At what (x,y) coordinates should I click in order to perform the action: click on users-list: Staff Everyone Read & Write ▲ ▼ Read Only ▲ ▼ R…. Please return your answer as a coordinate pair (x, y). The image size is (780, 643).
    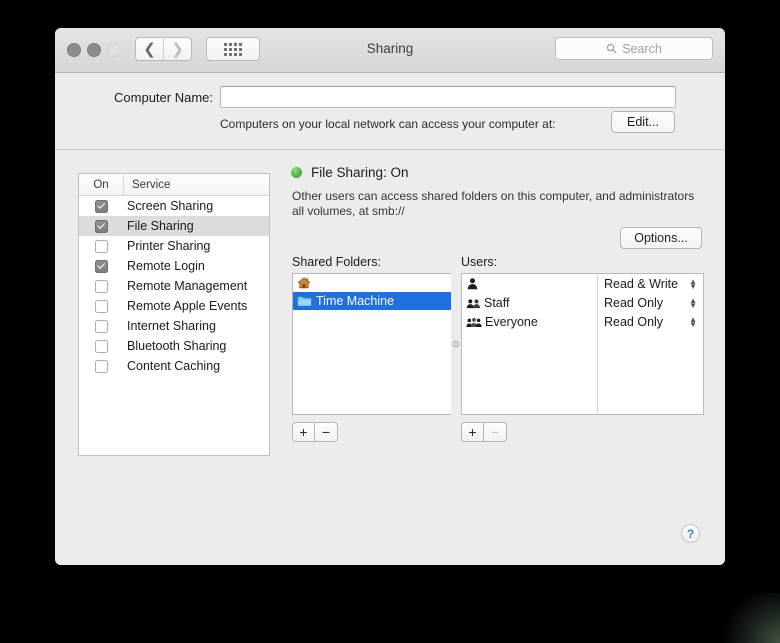
    Looking at the image, I should click on (582, 344).